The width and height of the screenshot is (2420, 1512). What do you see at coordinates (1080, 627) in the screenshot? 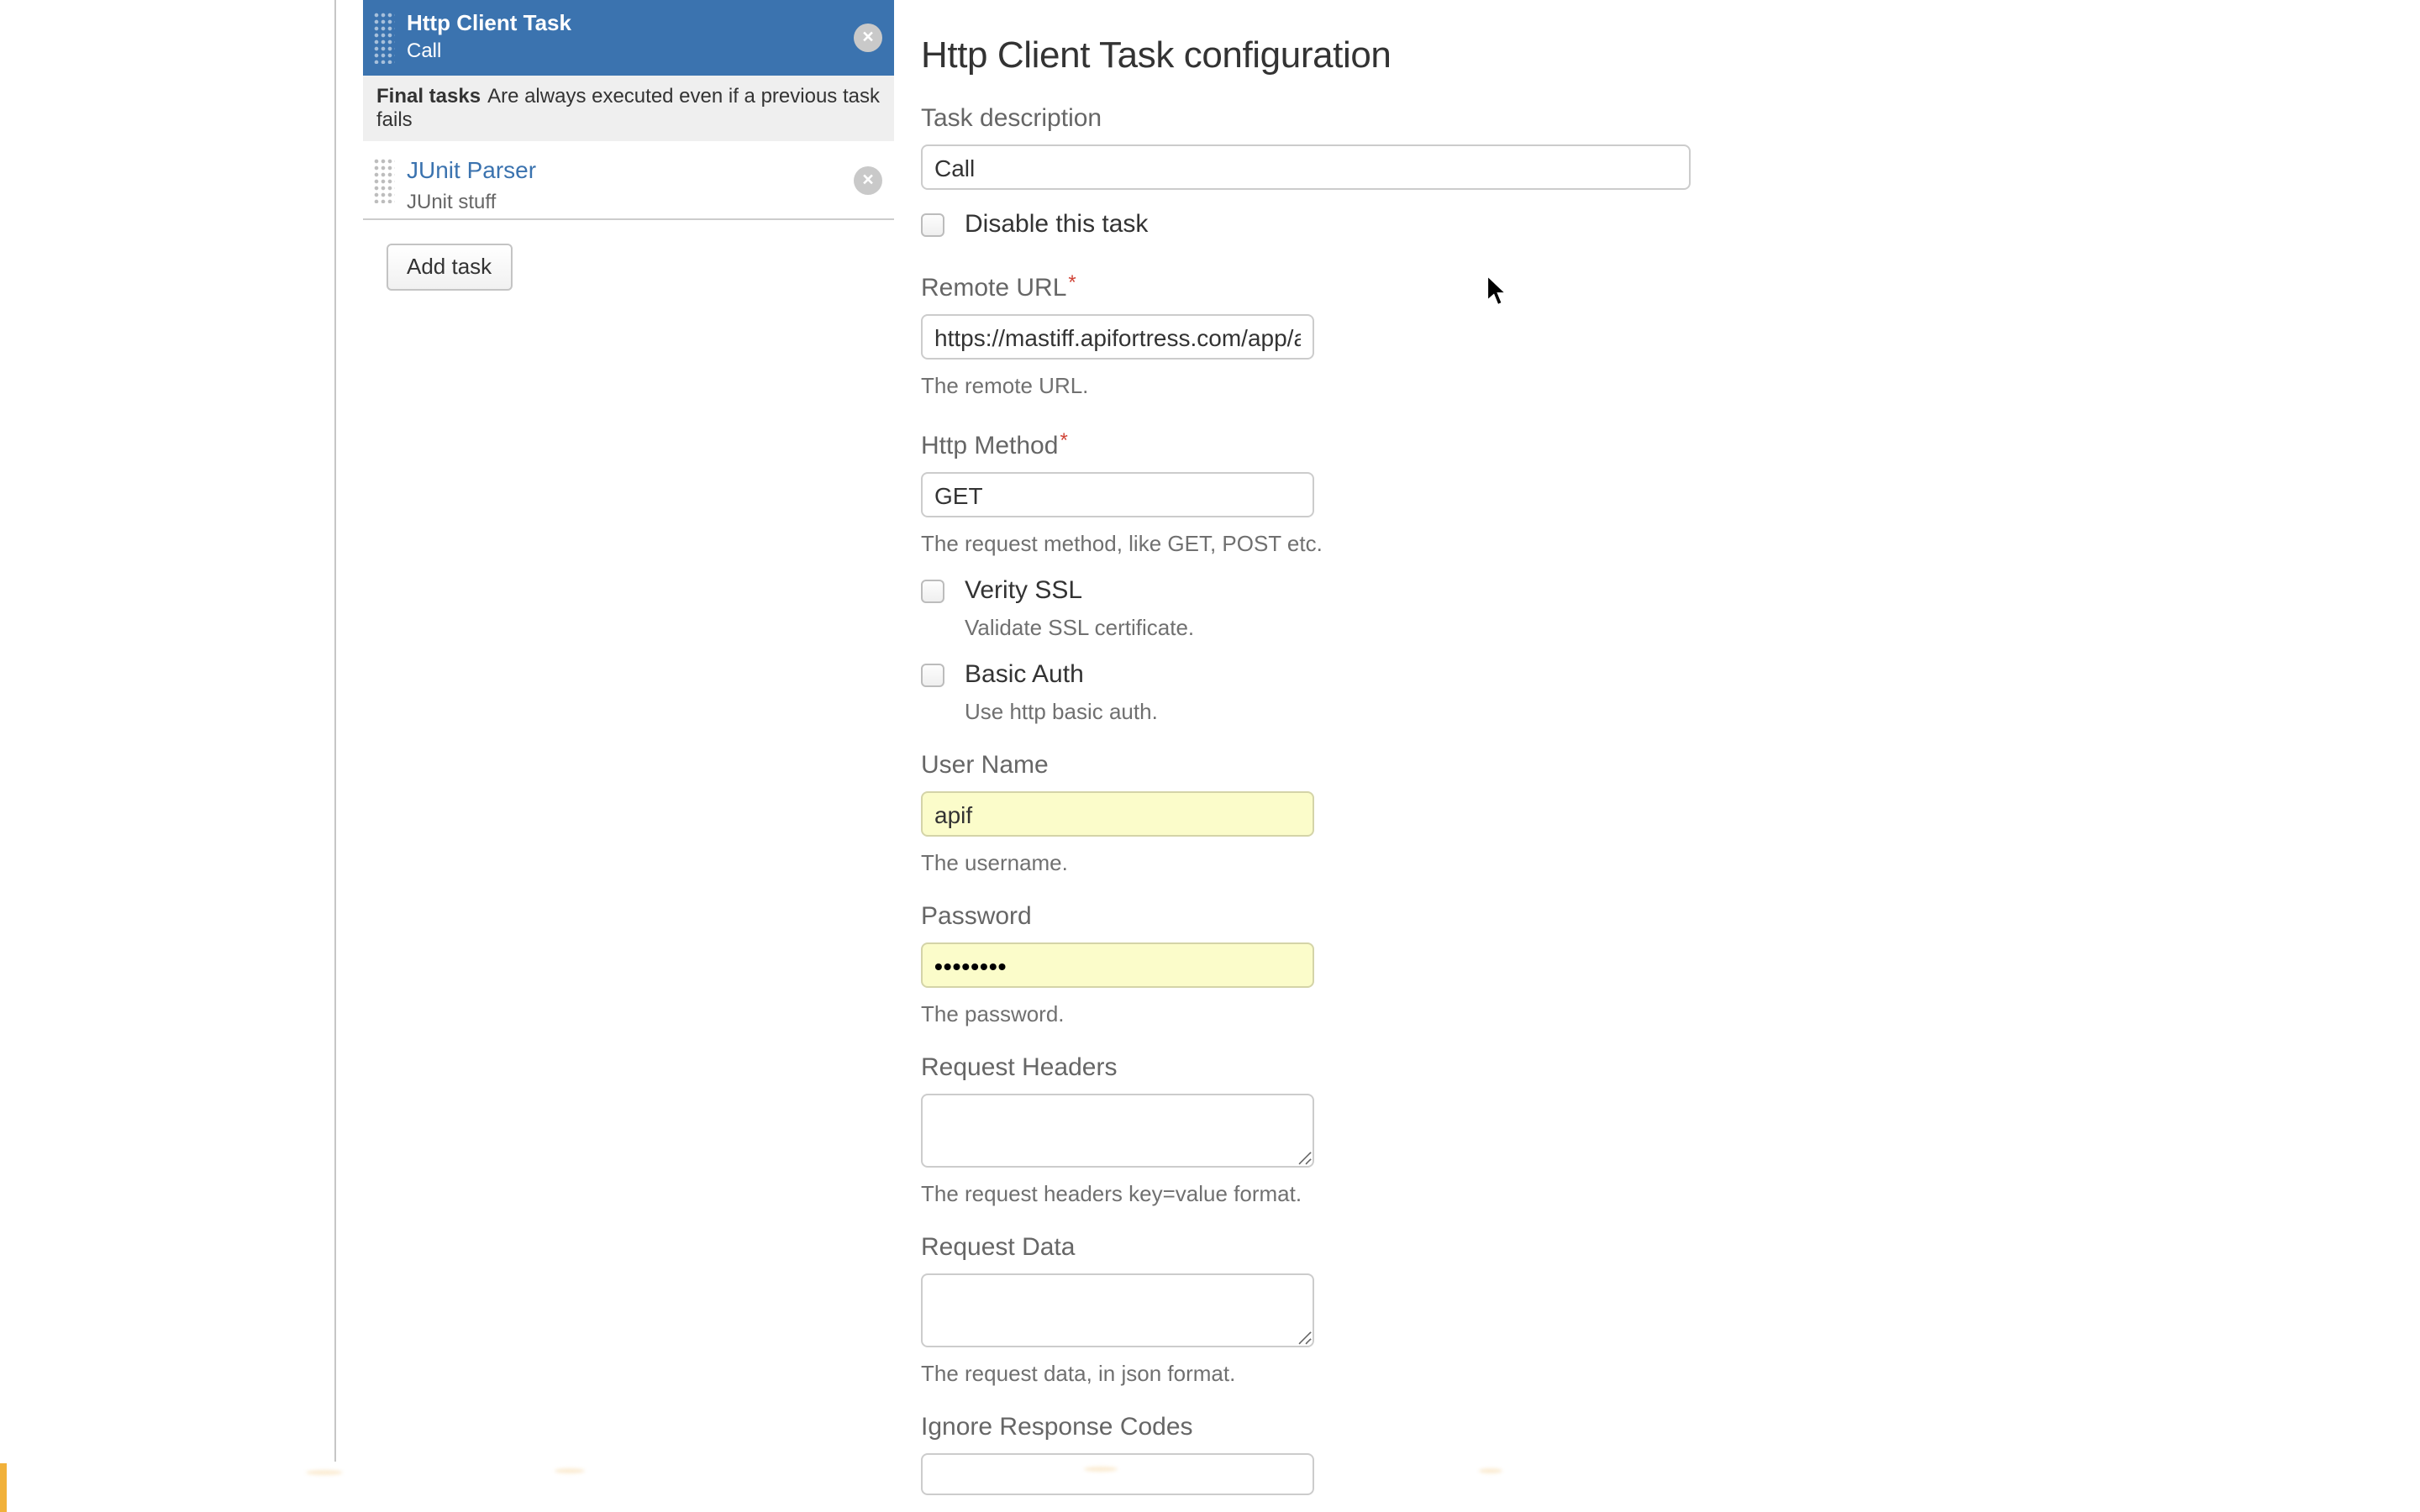
I see `verify-ssl-help: Validate SSL certificate.` at bounding box center [1080, 627].